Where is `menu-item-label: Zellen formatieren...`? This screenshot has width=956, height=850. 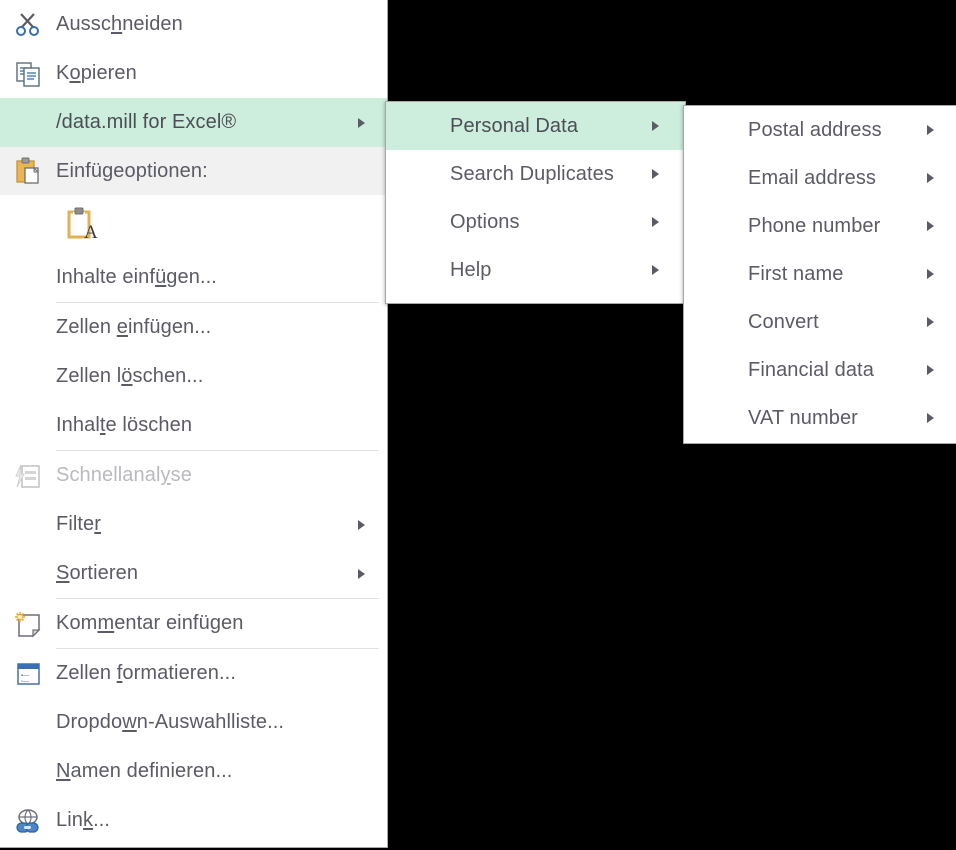 menu-item-label: Zellen formatieren... is located at coordinates (146, 673).